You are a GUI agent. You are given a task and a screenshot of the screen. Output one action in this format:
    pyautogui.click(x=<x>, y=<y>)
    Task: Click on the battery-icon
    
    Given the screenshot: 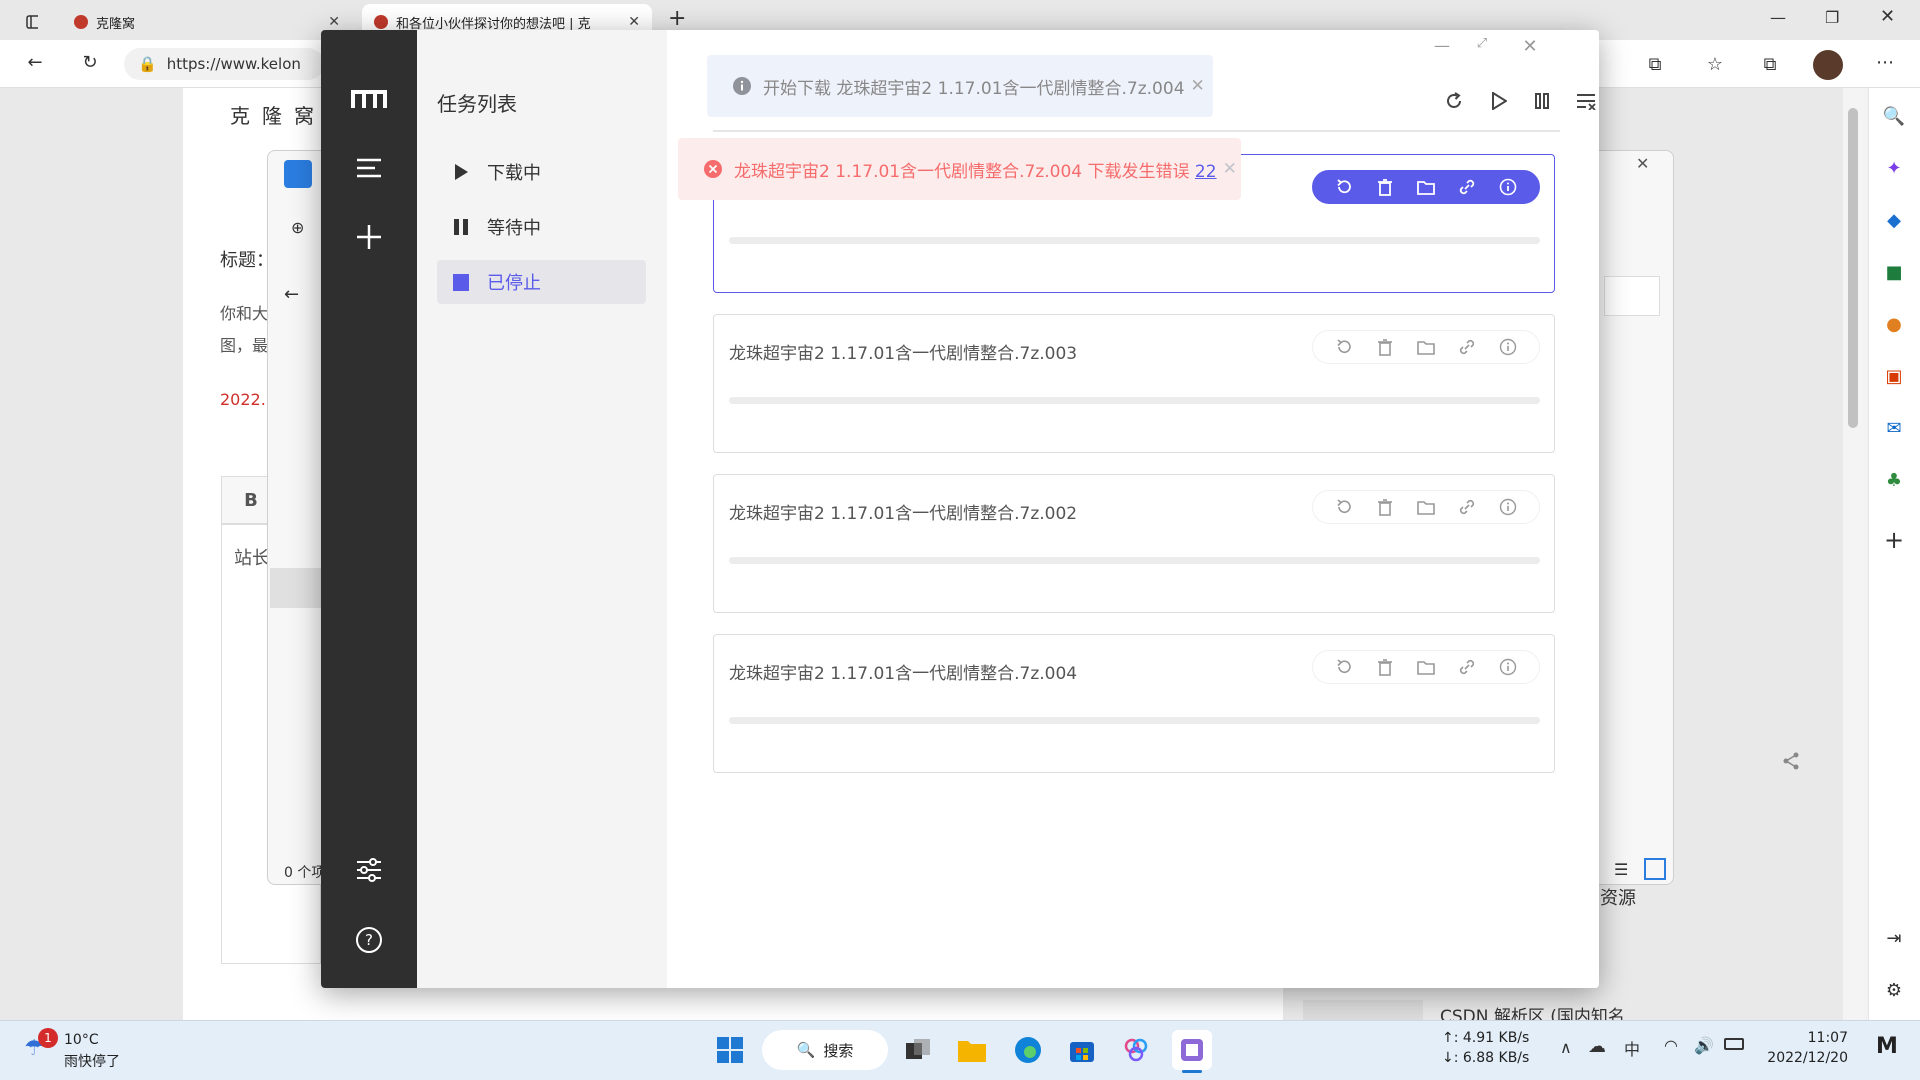 What is the action you would take?
    pyautogui.click(x=1734, y=1044)
    